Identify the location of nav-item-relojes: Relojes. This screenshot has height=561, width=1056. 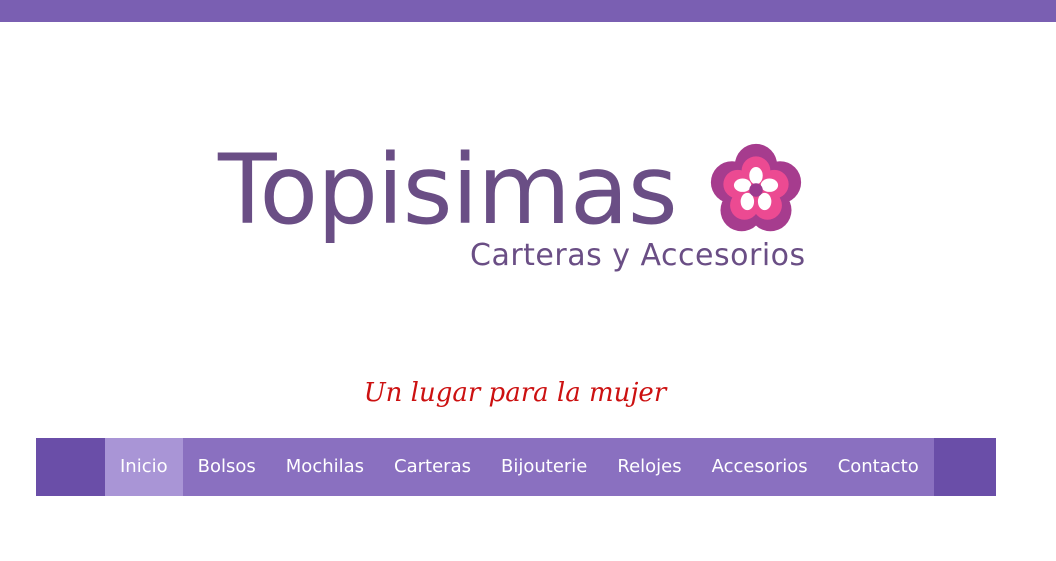
(649, 467).